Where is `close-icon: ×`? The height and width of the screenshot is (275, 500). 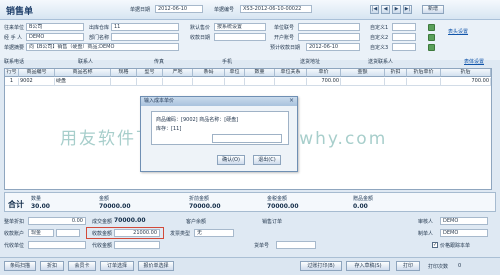
close-icon: × is located at coordinates (291, 101).